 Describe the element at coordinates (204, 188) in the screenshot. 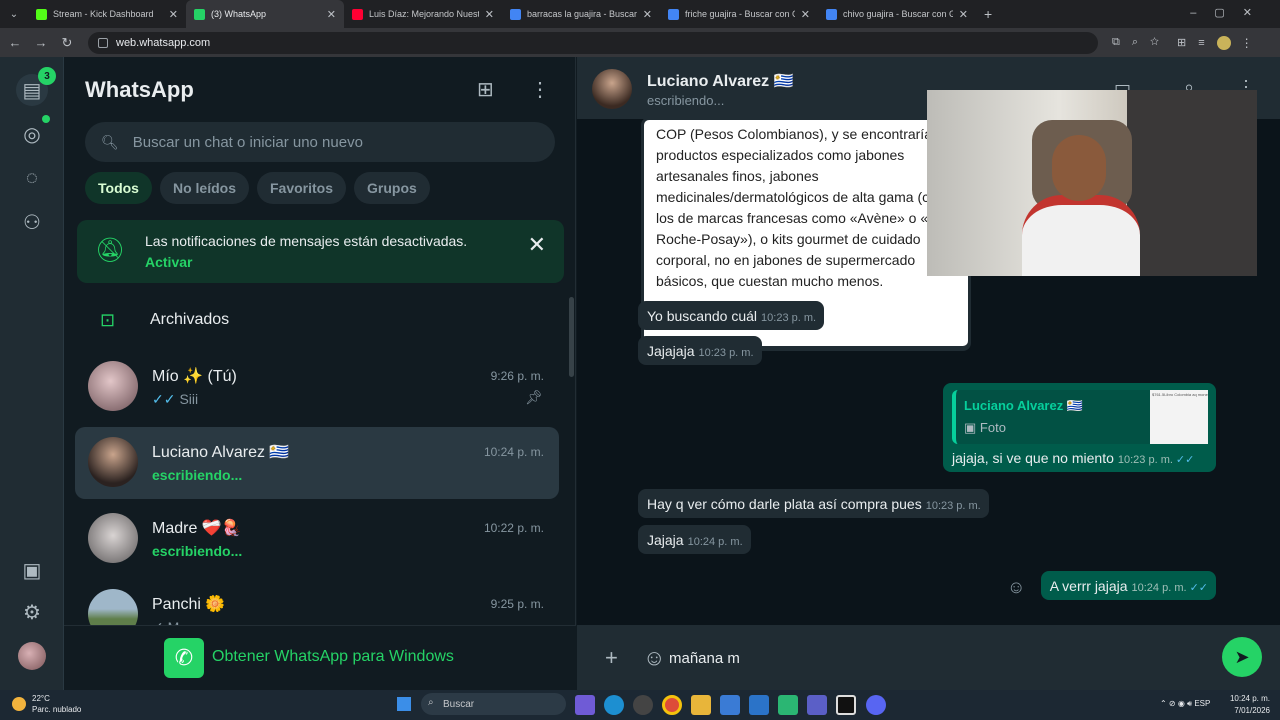

I see `filter-chip: No leídos` at that location.